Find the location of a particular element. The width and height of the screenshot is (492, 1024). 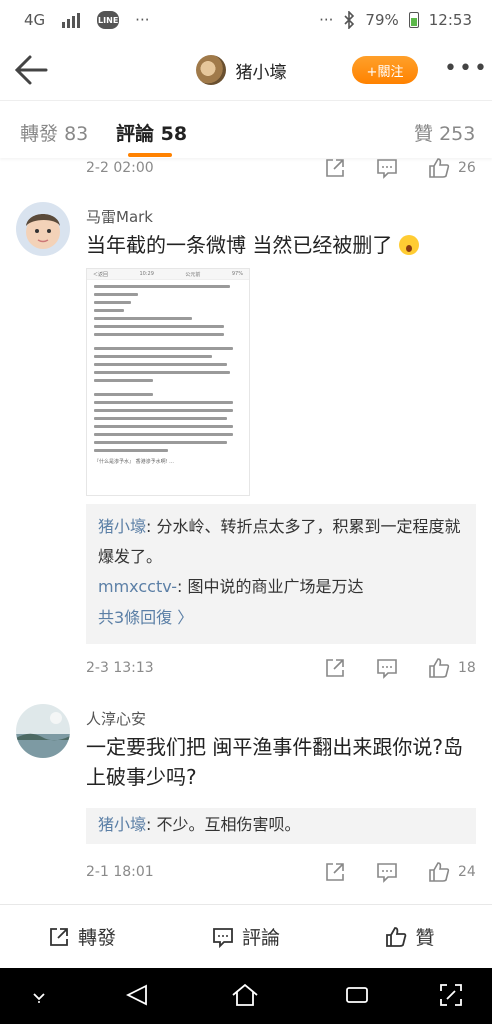

header-user: 猪小壕 is located at coordinates (241, 70).